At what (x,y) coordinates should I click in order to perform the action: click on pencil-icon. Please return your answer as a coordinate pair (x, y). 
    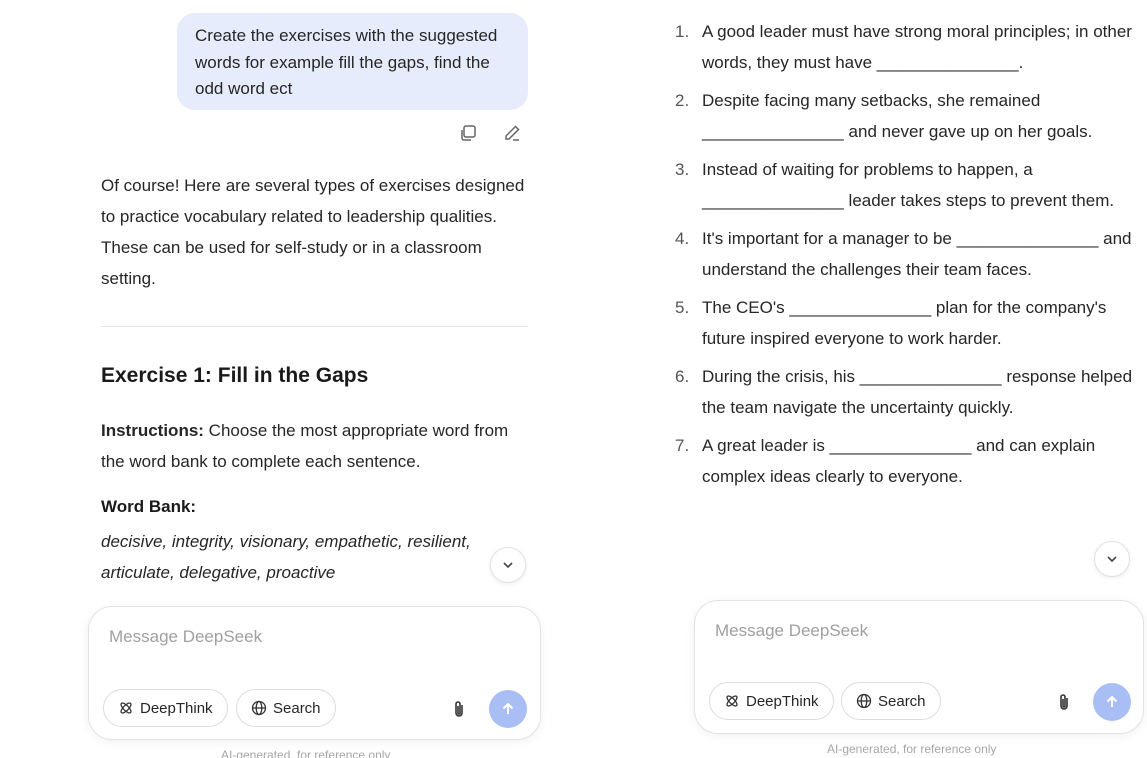
    Looking at the image, I should click on (512, 133).